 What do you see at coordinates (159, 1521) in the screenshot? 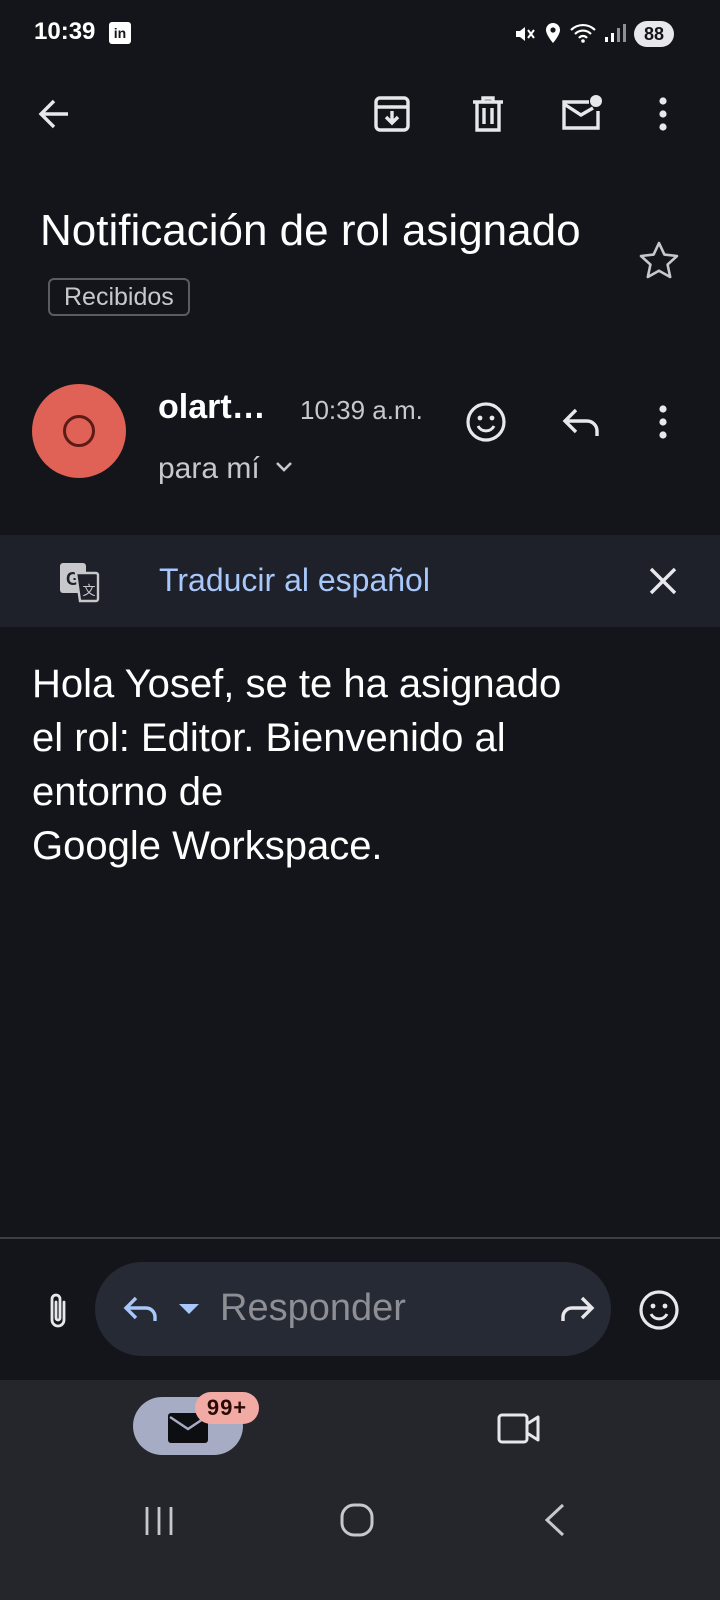
I see `recent-apps-icon` at bounding box center [159, 1521].